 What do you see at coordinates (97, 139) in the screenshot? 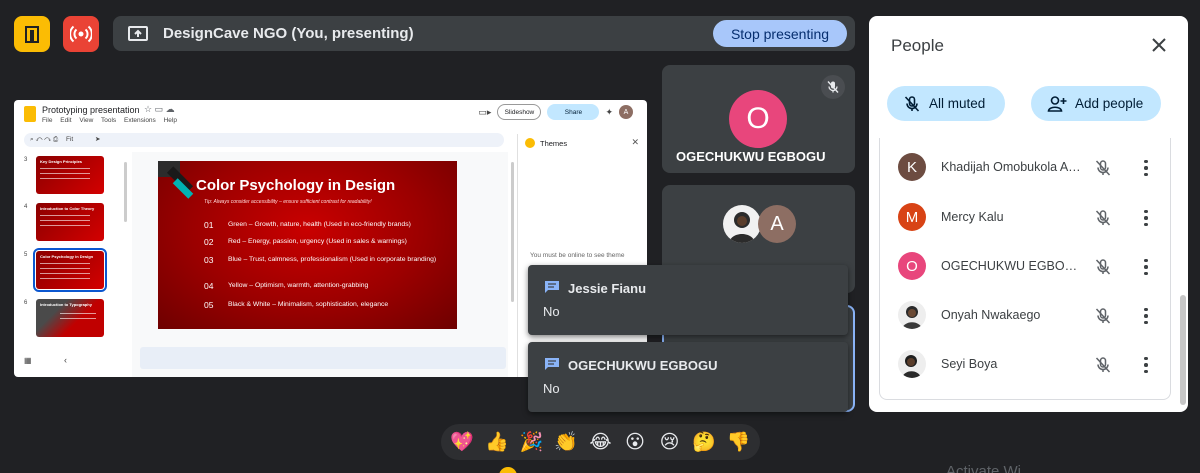
I see `cursor-icon: ➤` at bounding box center [97, 139].